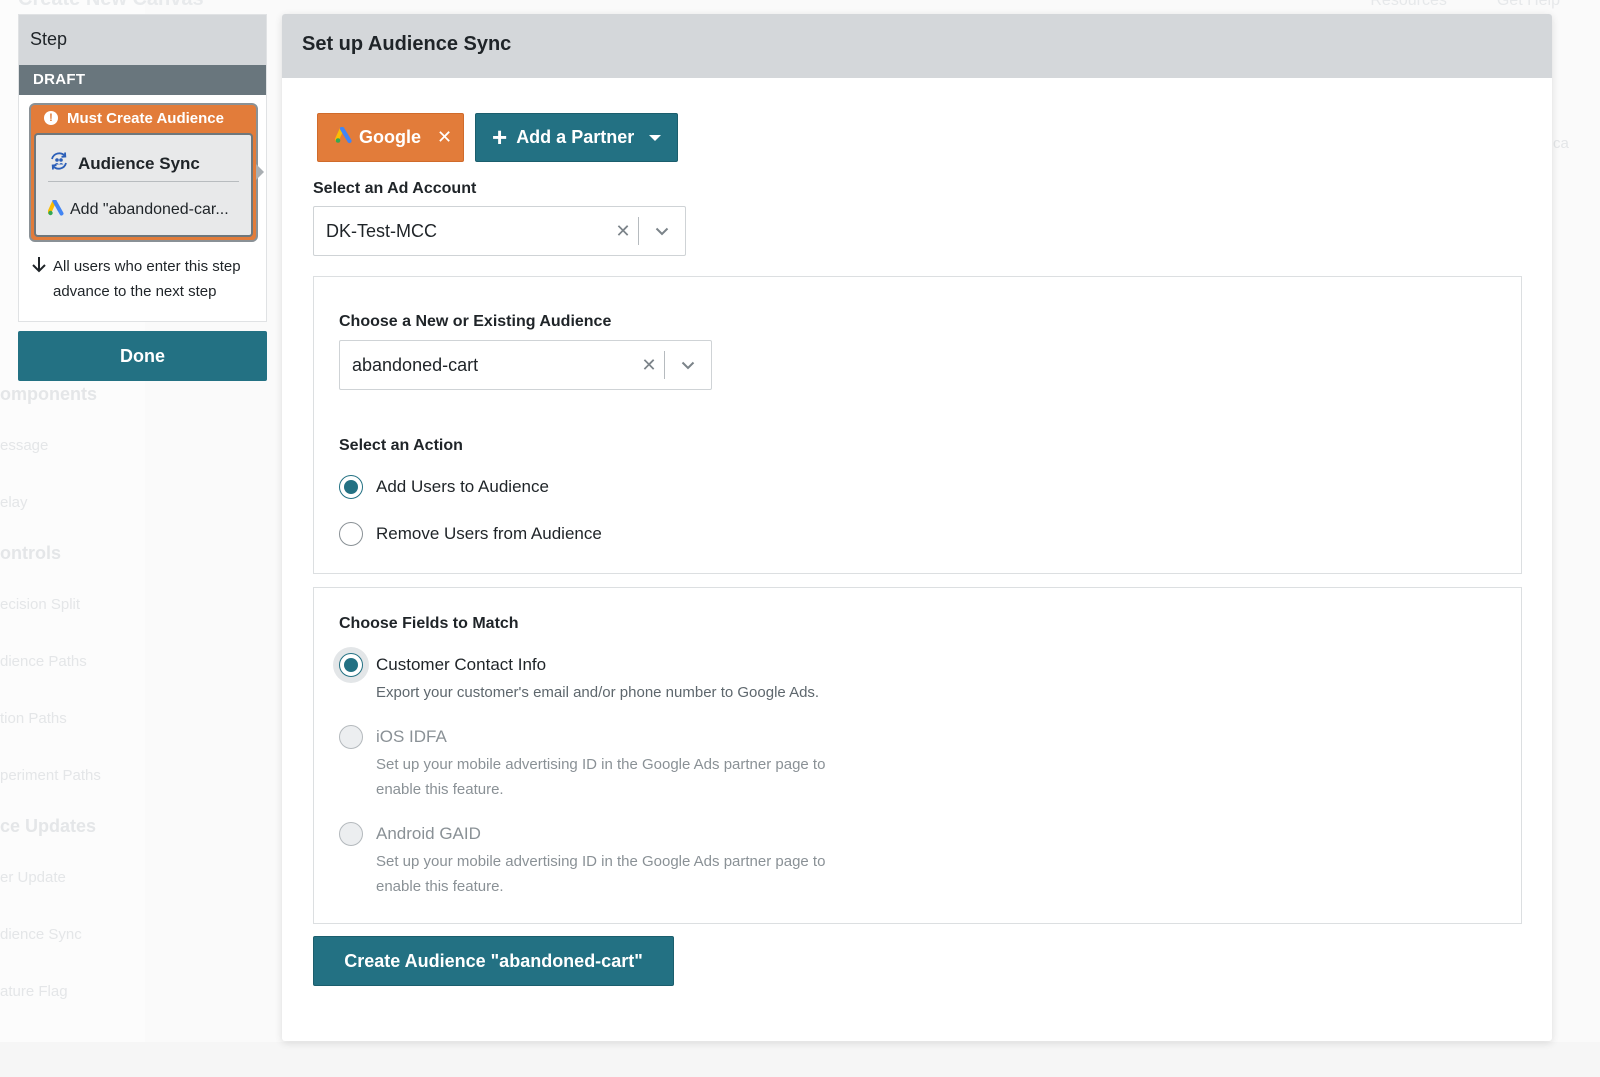 This screenshot has height=1077, width=1600. I want to click on background-page-title: Create New Canvas, so click(111, 5).